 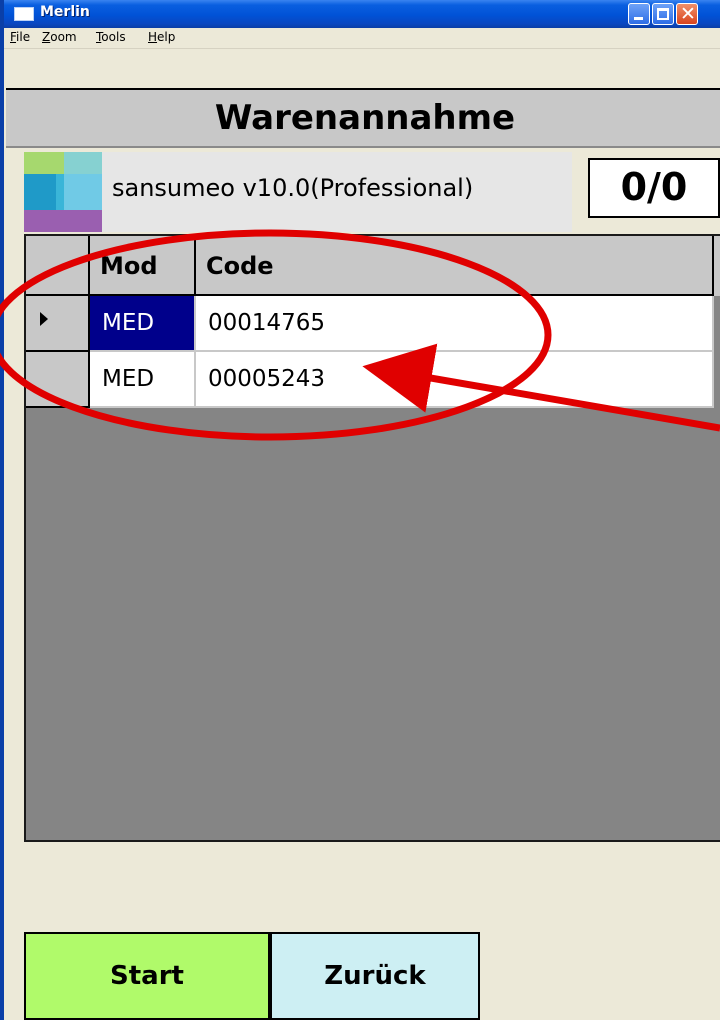 I want to click on maximize-button, so click(x=663, y=14).